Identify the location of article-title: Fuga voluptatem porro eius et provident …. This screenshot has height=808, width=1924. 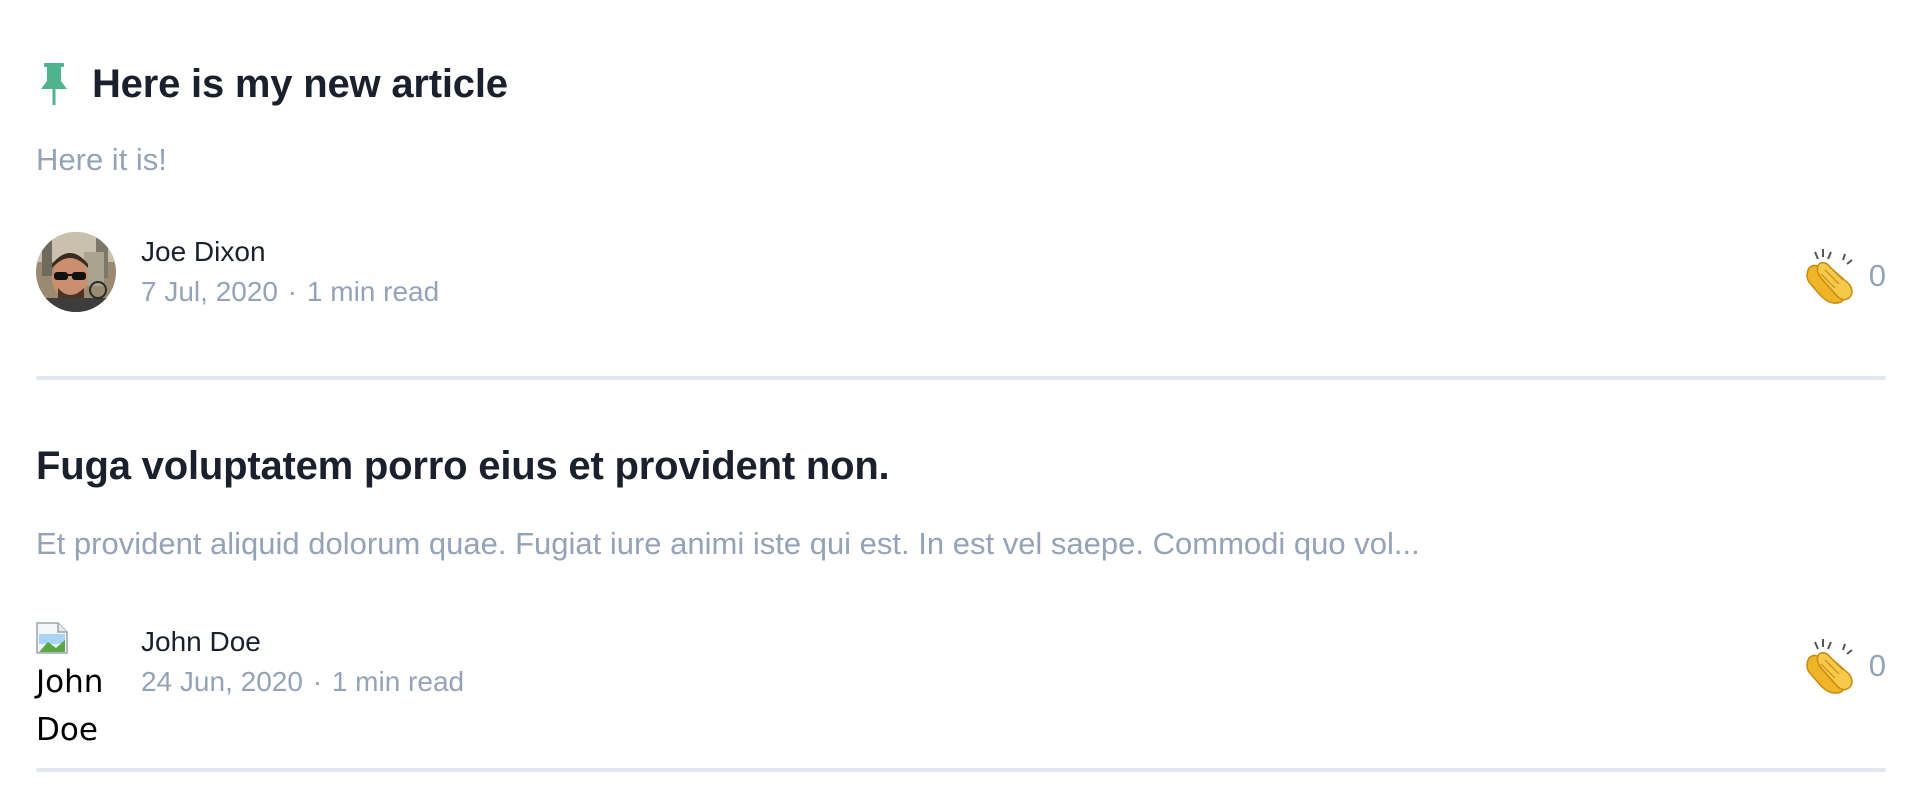
(463, 466).